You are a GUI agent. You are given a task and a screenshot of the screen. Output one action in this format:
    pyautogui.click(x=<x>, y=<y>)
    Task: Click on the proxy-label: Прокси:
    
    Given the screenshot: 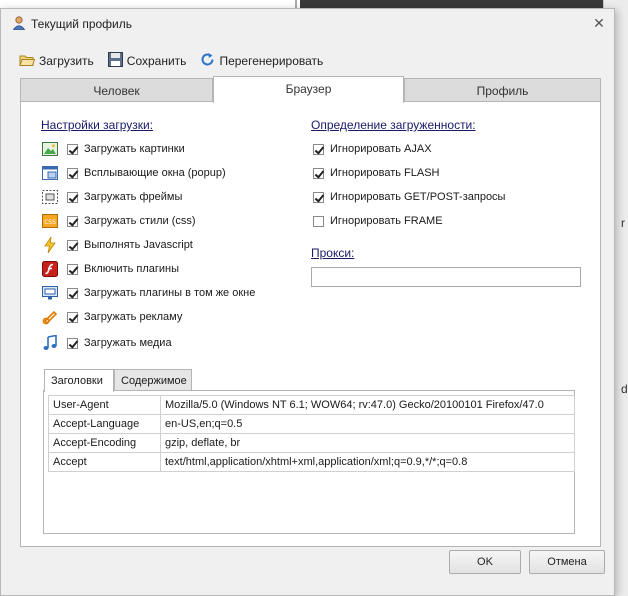 What is the action you would take?
    pyautogui.click(x=333, y=253)
    